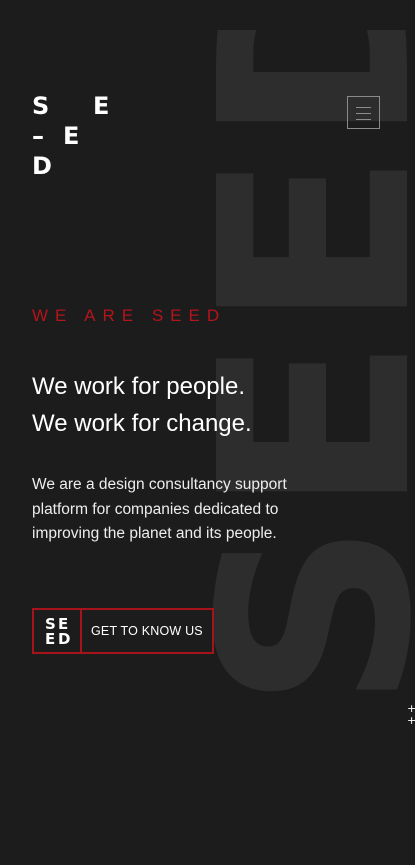 This screenshot has width=415, height=865. What do you see at coordinates (64, 639) in the screenshot?
I see `cta-logo-letter: D` at bounding box center [64, 639].